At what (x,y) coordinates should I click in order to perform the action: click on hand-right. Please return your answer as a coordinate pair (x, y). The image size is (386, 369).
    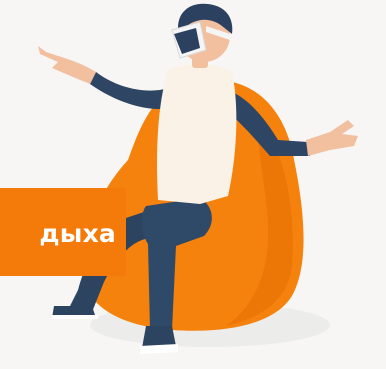
    Looking at the image, I should click on (332, 138).